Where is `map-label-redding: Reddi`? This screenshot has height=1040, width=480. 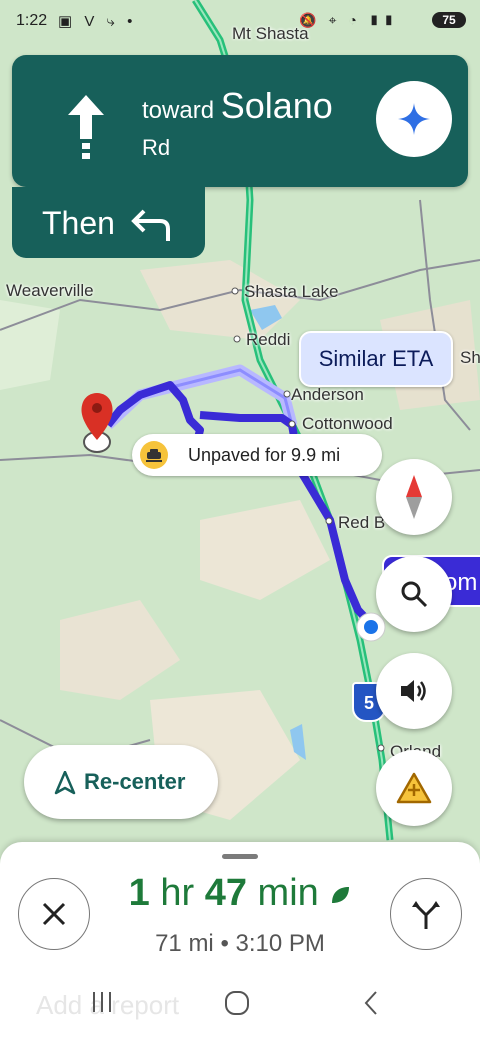
map-label-redding: Reddi is located at coordinates (268, 339).